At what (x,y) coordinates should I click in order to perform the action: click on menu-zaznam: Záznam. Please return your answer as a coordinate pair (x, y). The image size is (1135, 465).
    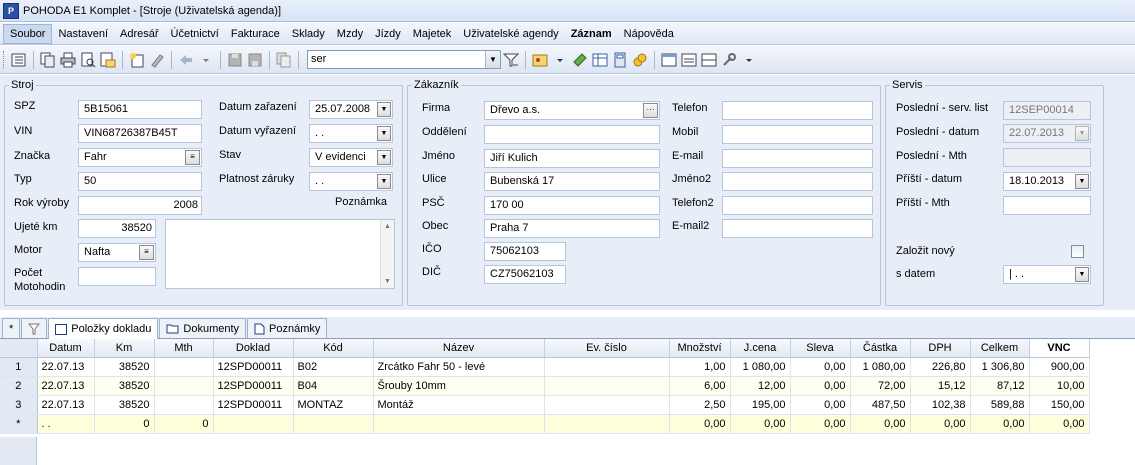
    Looking at the image, I should click on (591, 34).